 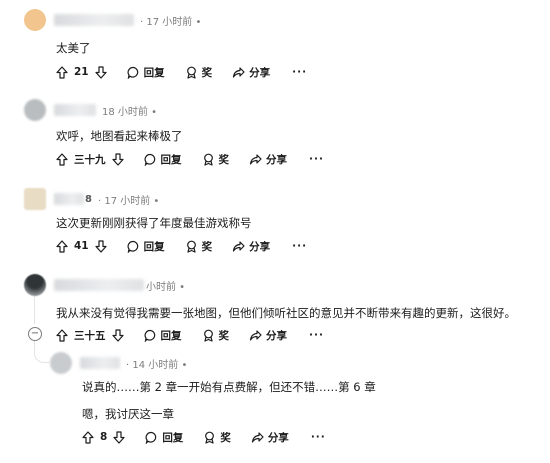 What do you see at coordinates (181, 246) in the screenshot?
I see `comment-actions: 41 回复 奖 分享 ···` at bounding box center [181, 246].